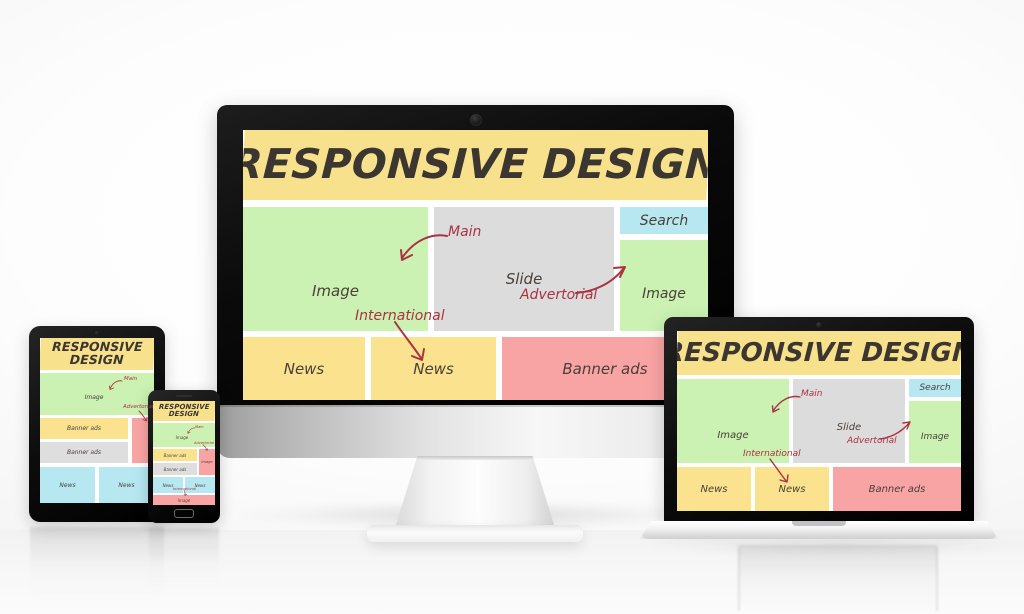 The image size is (1024, 614). What do you see at coordinates (475, 492) in the screenshot?
I see `monitor-stand-neck` at bounding box center [475, 492].